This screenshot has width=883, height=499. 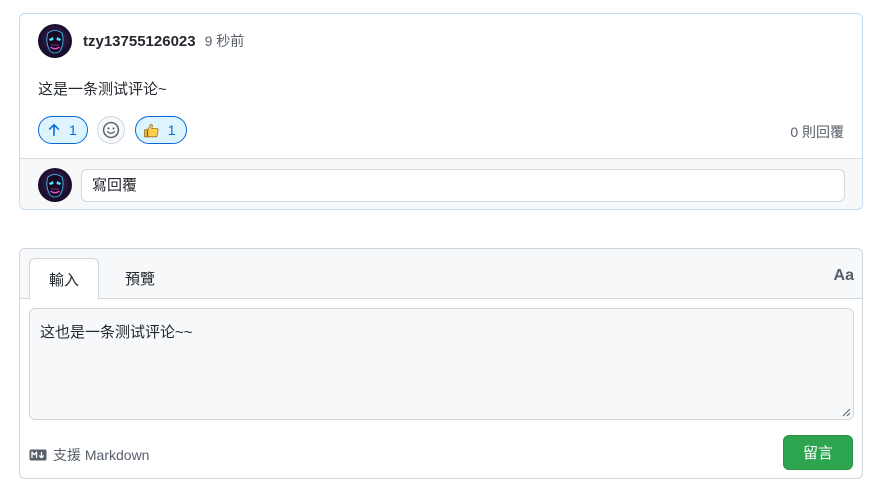 I want to click on avatar, so click(x=55, y=41).